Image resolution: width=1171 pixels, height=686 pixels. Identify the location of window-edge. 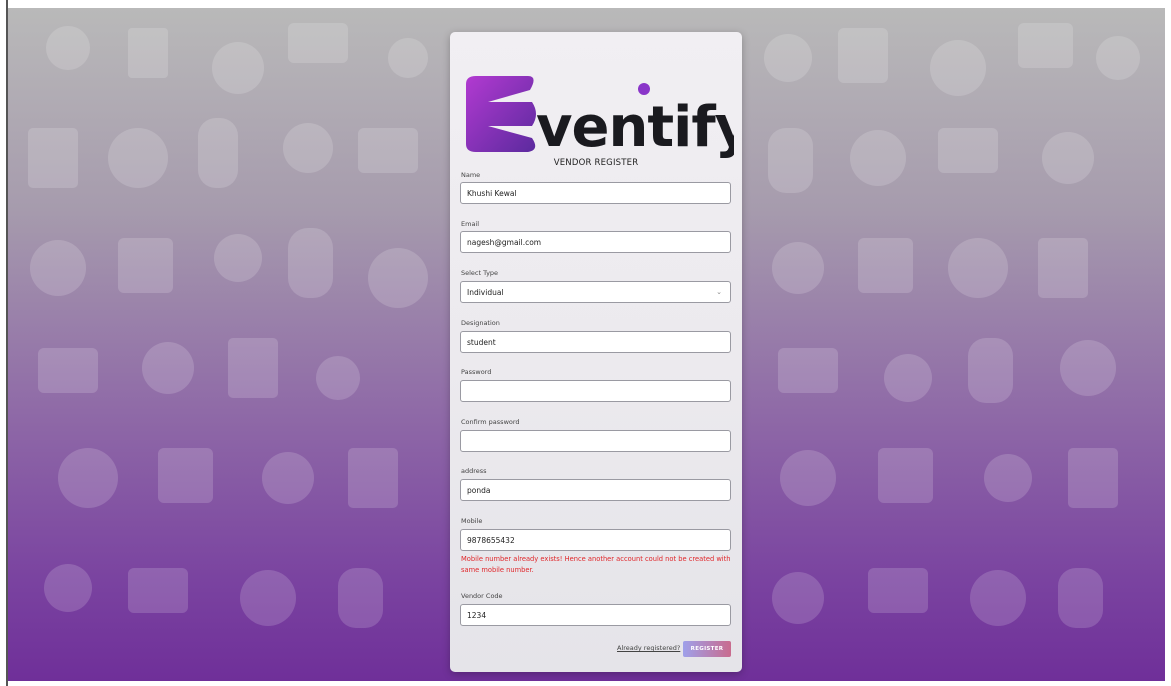
(4, 343).